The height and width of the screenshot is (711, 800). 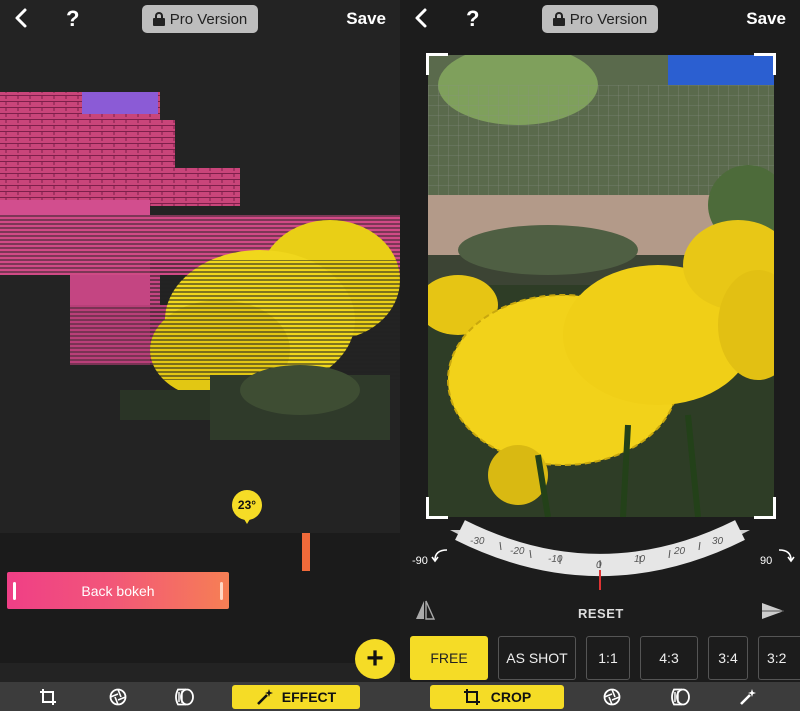 I want to click on reset-button: RESET, so click(x=601, y=613).